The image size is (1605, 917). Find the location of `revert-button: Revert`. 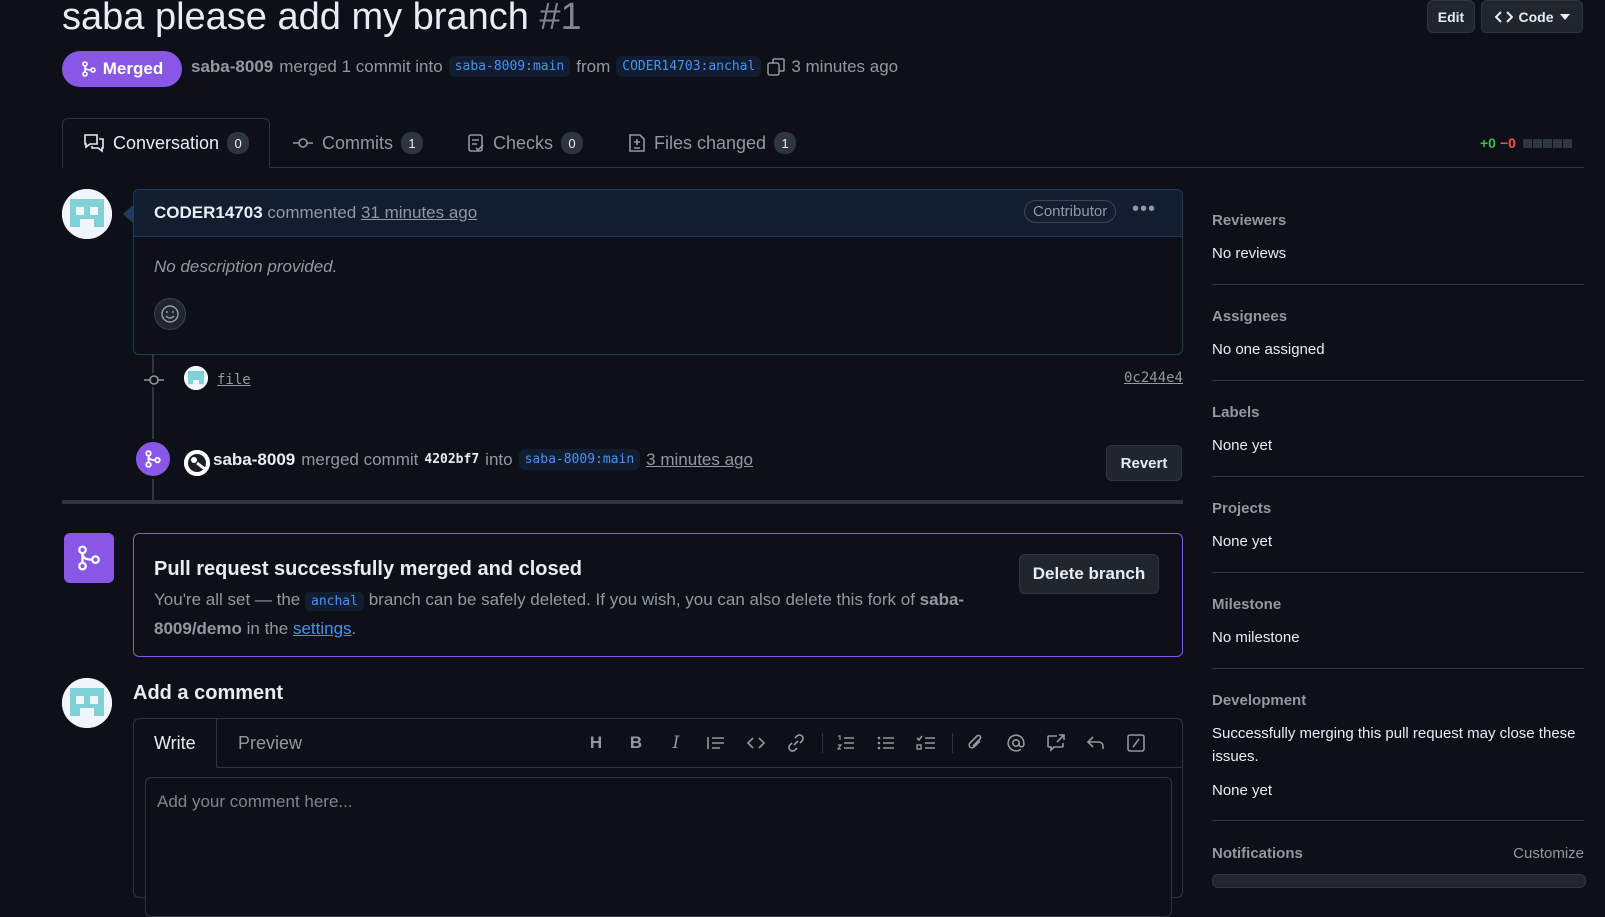

revert-button: Revert is located at coordinates (1144, 463).